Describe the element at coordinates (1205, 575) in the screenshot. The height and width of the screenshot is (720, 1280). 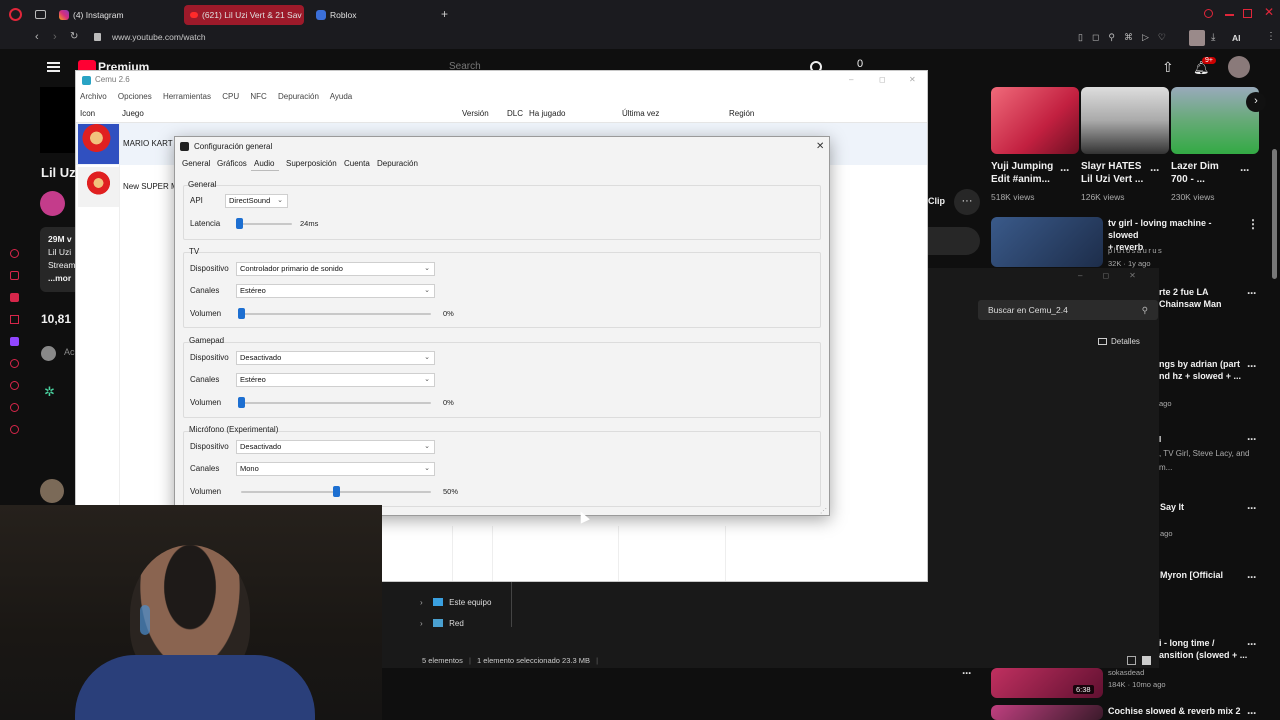
I see `video-title: Myron [Official` at that location.